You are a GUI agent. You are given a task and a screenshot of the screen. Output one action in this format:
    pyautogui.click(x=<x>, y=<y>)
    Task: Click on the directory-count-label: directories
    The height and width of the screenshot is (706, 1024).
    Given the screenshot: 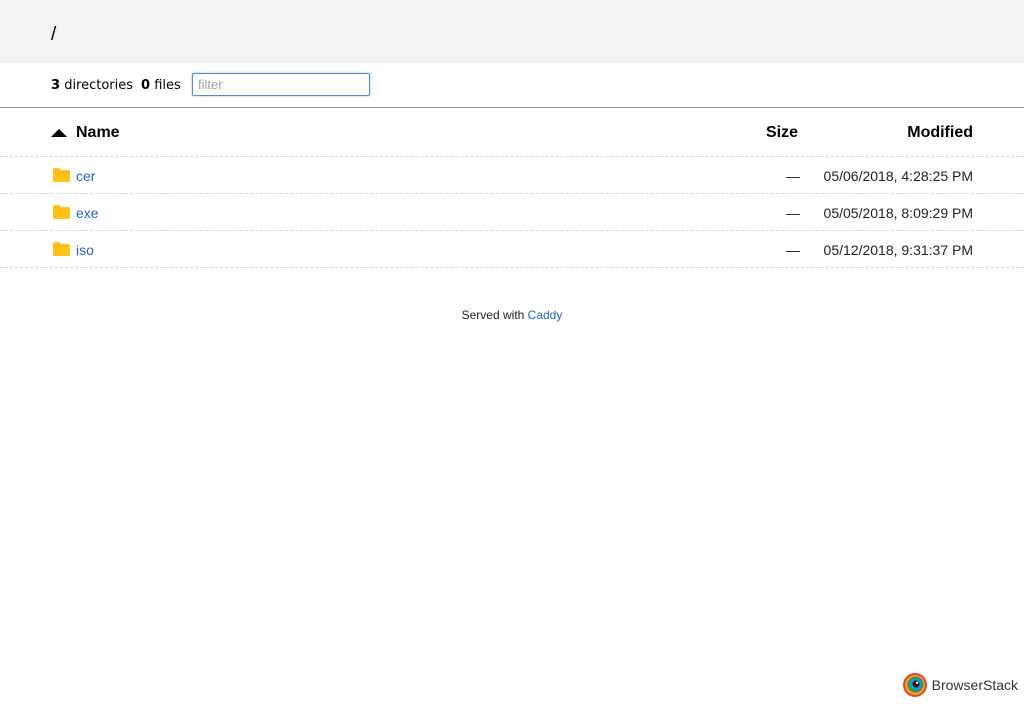 What is the action you would take?
    pyautogui.click(x=99, y=85)
    